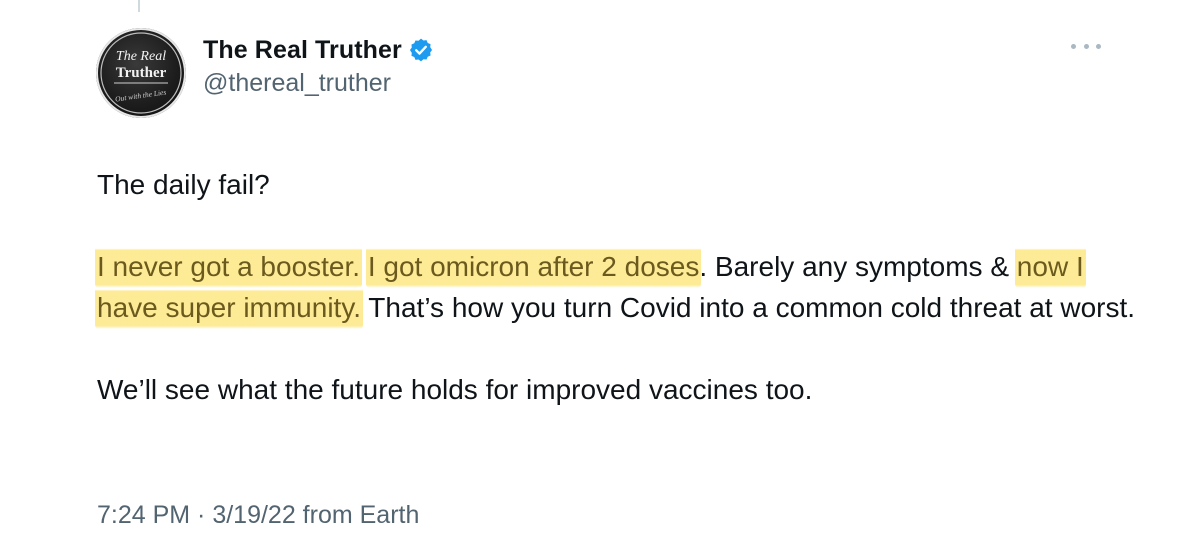 This screenshot has width=1200, height=558. What do you see at coordinates (302, 50) in the screenshot?
I see `author-display-name: The Real Truther` at bounding box center [302, 50].